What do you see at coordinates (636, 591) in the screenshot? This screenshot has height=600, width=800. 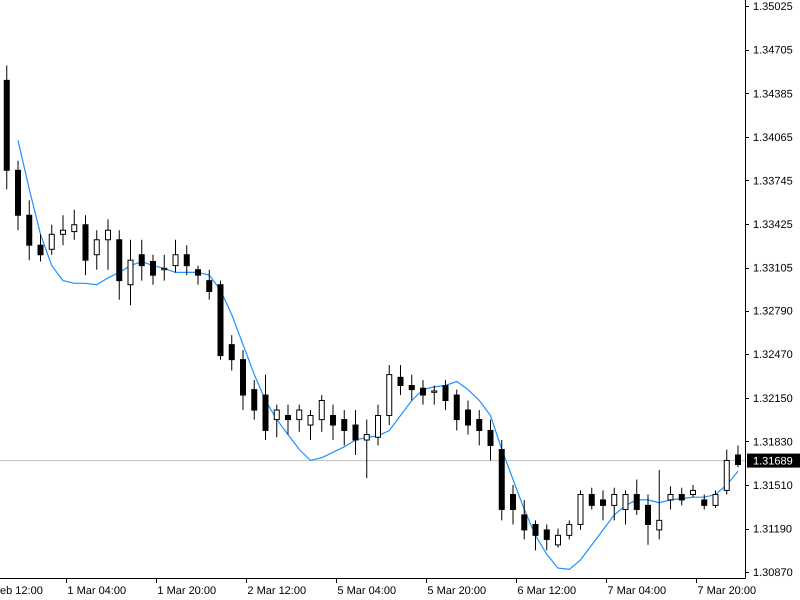 I see `time-label: 7 Mar 04:00` at bounding box center [636, 591].